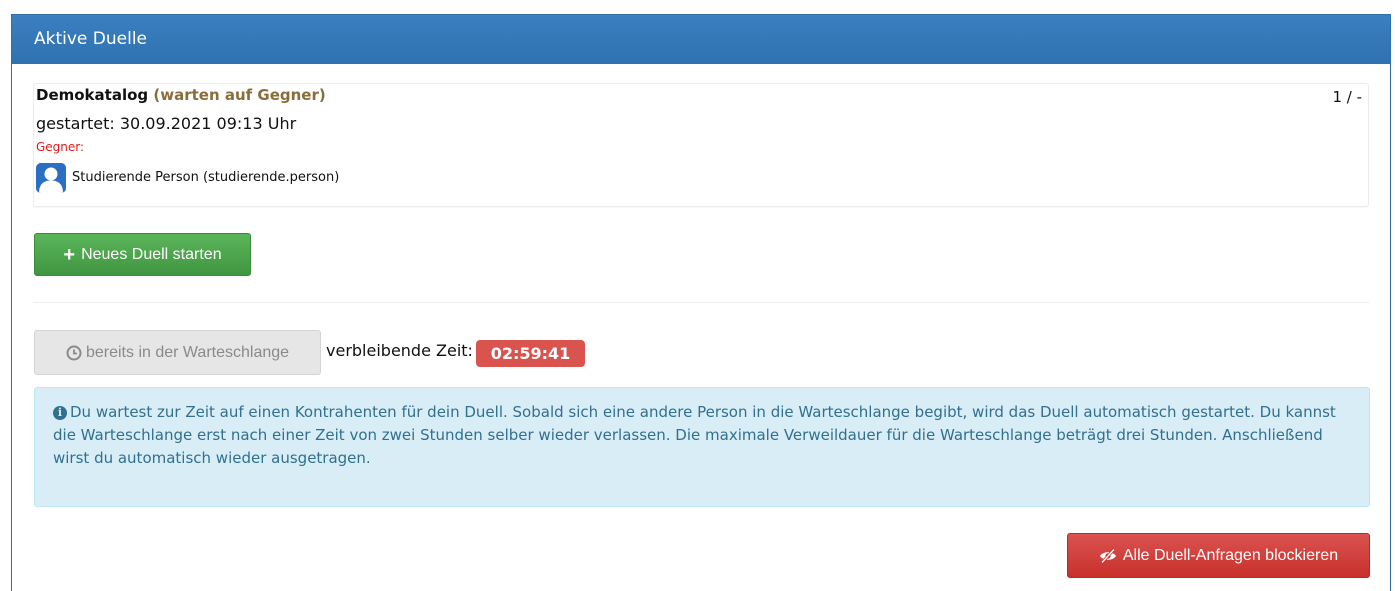  I want to click on opponent-label: Gegner:, so click(60, 147).